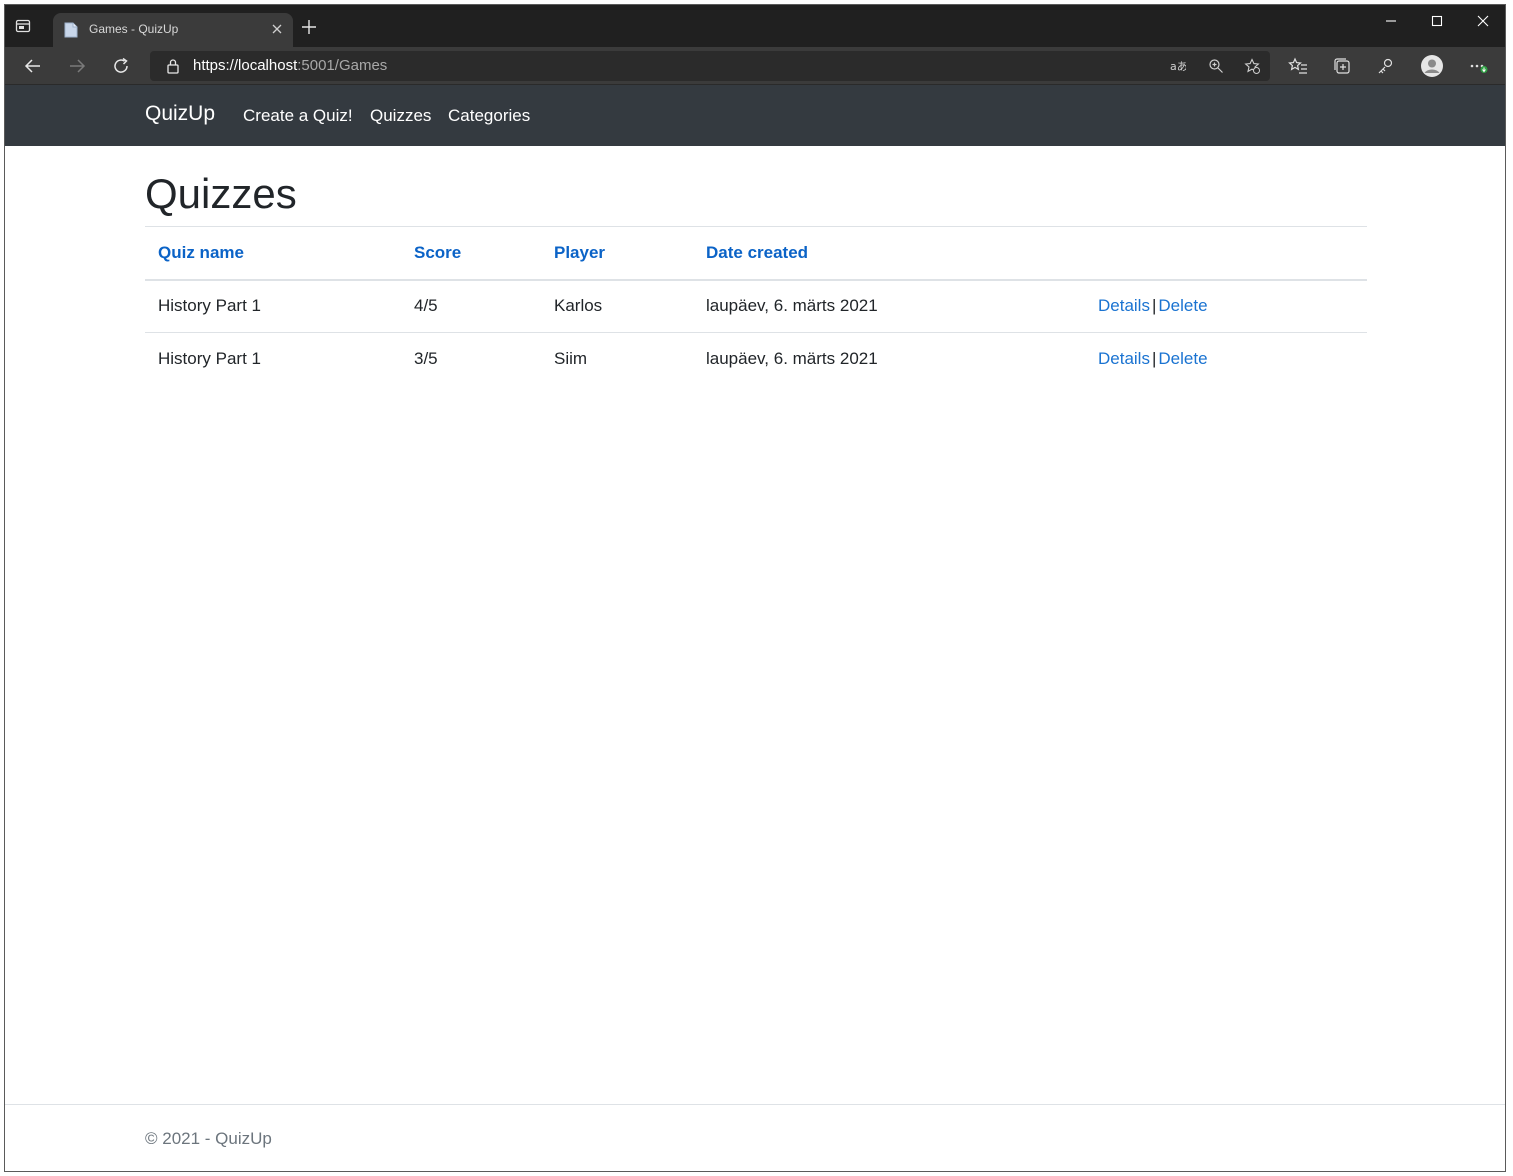 The image size is (1513, 1176). I want to click on table-header-row: Quiz name Score Player Date created, so click(756, 253).